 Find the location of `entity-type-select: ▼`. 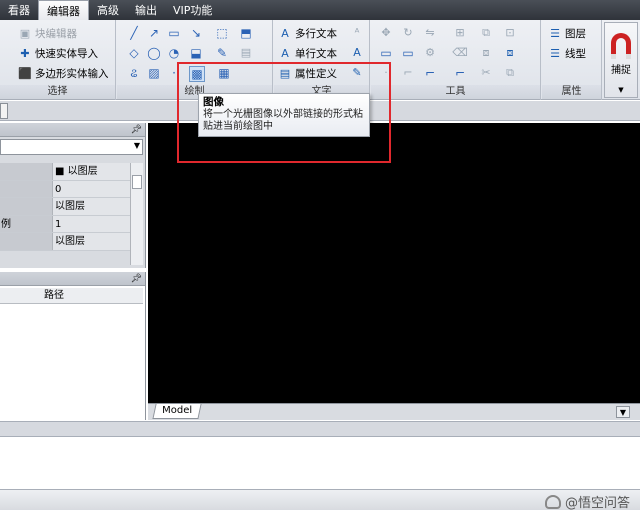

entity-type-select: ▼ is located at coordinates (71, 147).